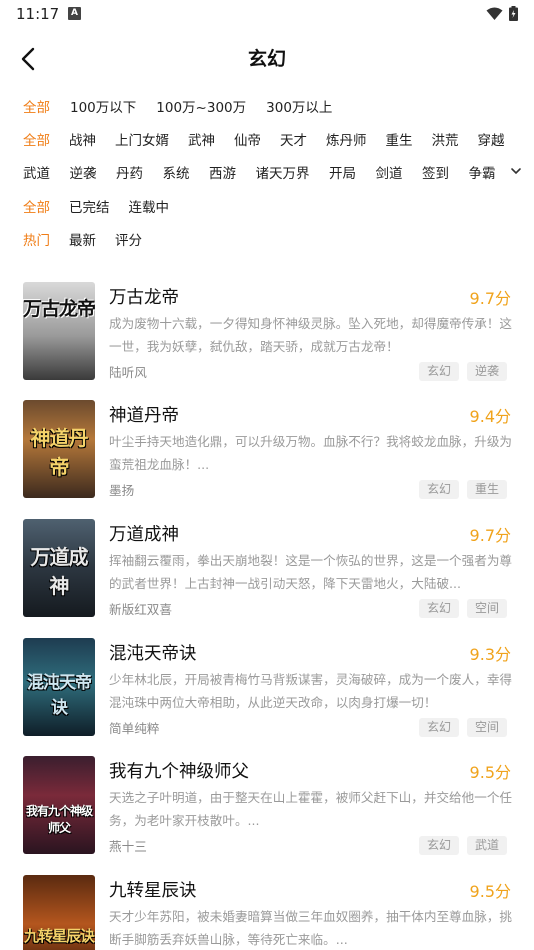 The image size is (534, 950). What do you see at coordinates (59, 912) in the screenshot?
I see `book-cover: 九转星辰诀` at bounding box center [59, 912].